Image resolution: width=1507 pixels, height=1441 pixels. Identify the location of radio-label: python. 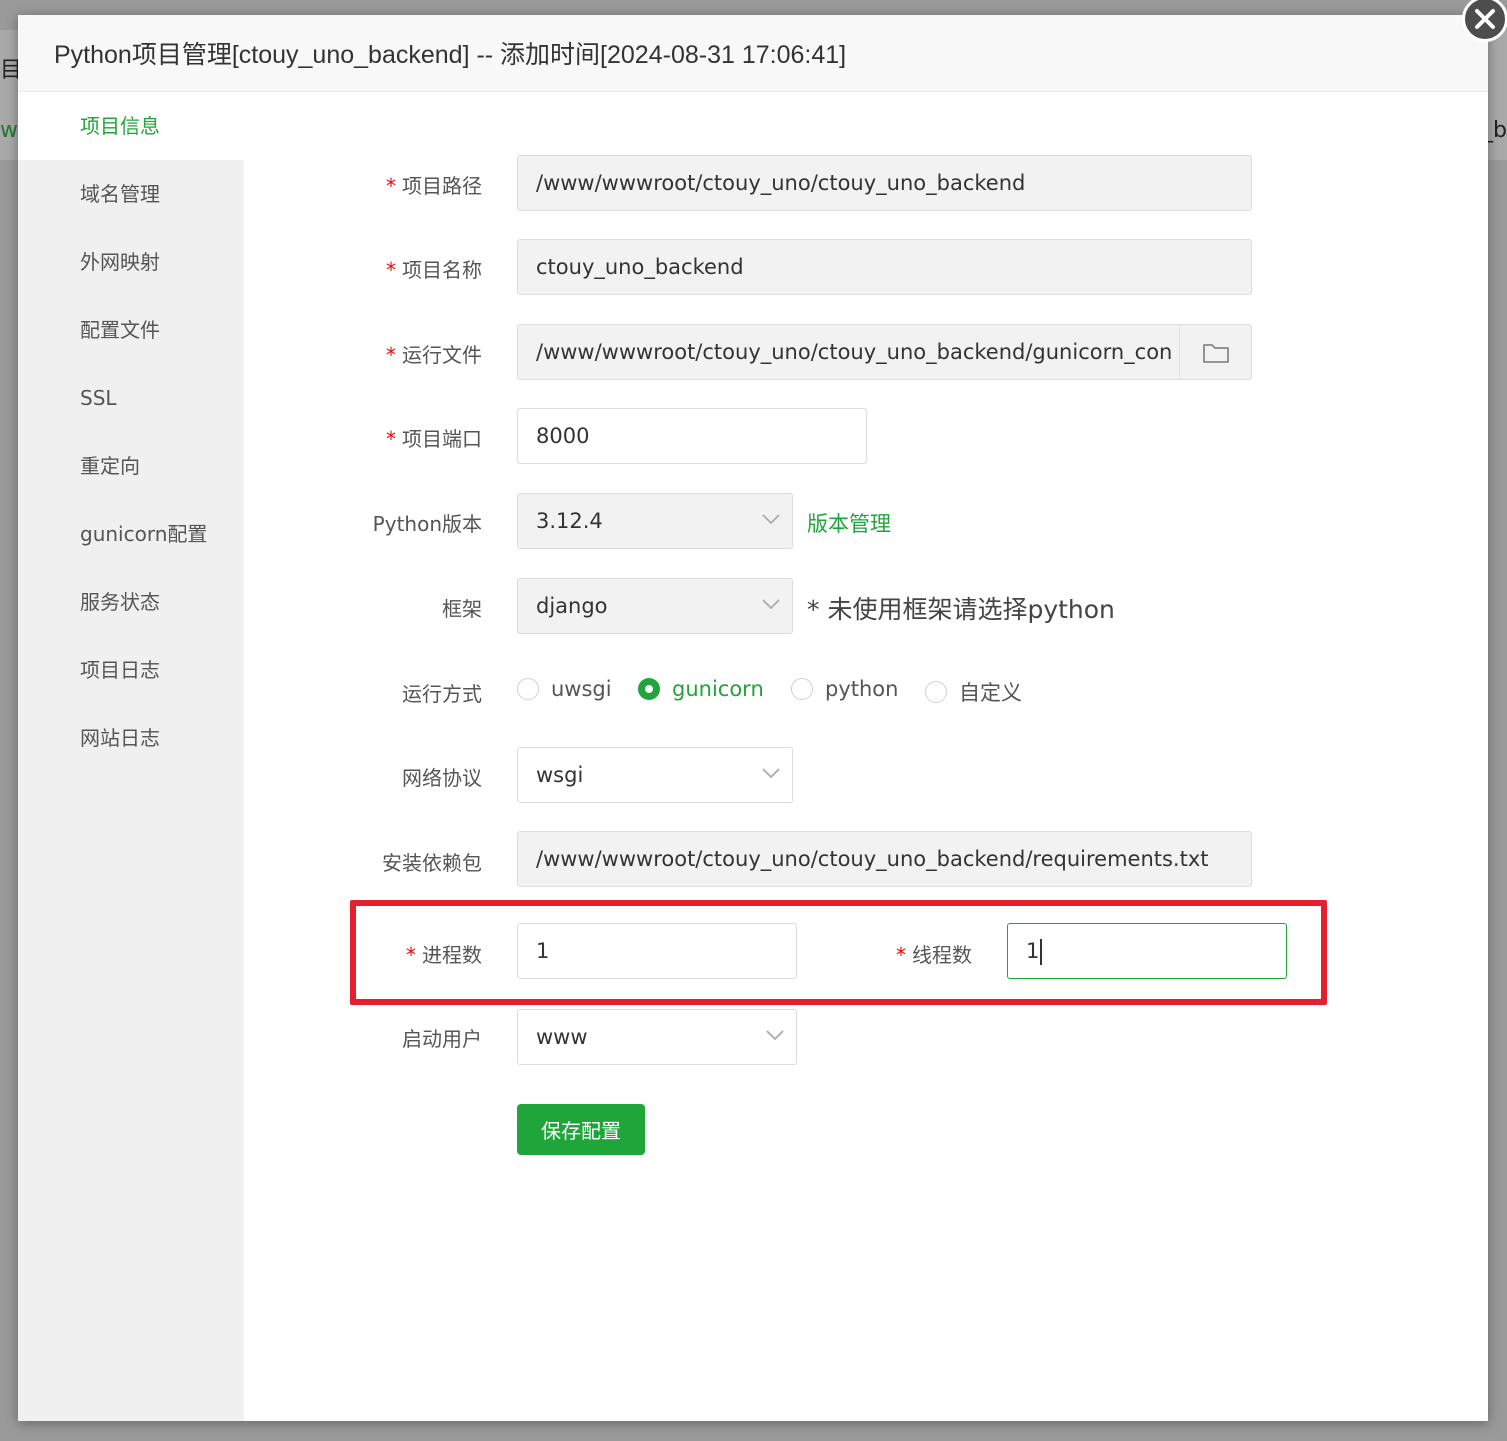
(862, 689).